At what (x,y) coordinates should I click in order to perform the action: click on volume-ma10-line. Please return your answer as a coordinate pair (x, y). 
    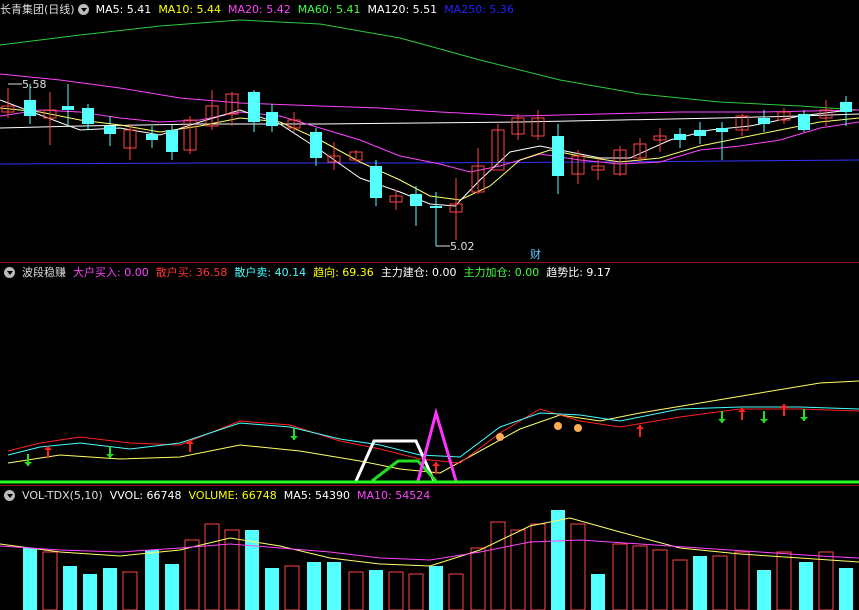
    Looking at the image, I should click on (429, 550).